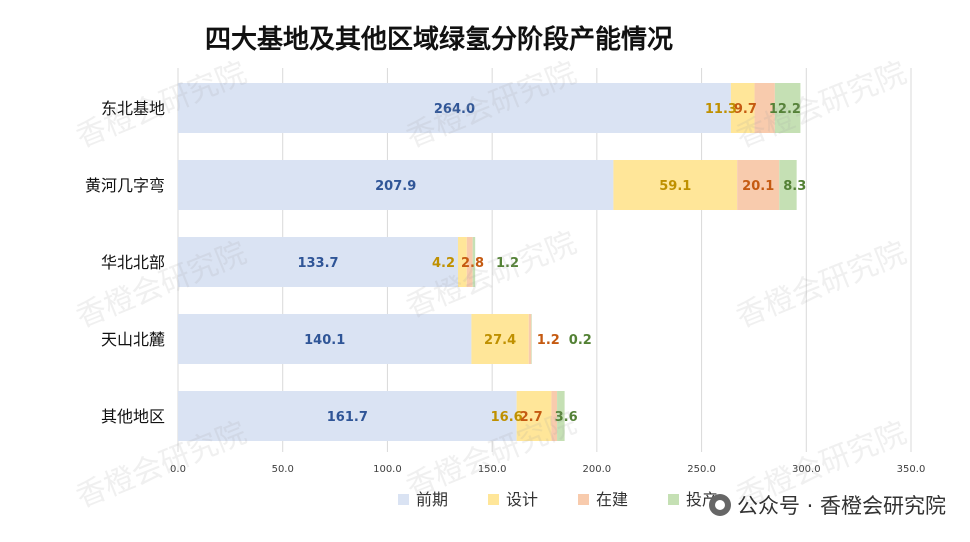 This screenshot has height=542, width=970. Describe the element at coordinates (841, 506) in the screenshot. I see `credit-text: 公众号 · 香橙会研究院` at that location.